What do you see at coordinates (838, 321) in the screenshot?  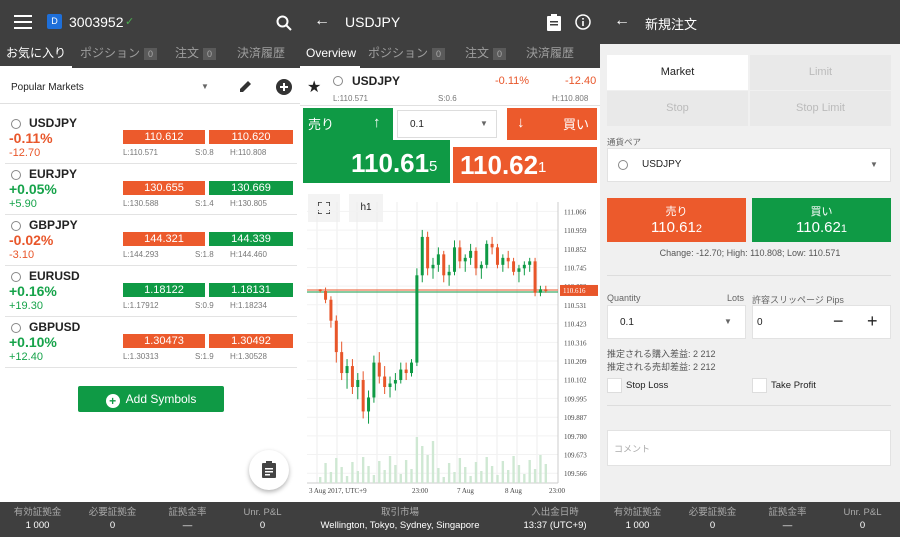 I see `minus-icon: −` at bounding box center [838, 321].